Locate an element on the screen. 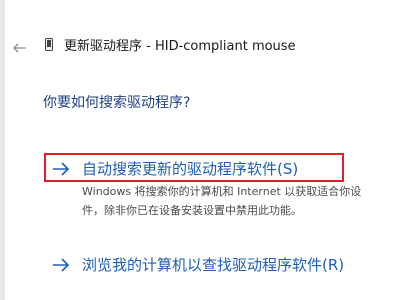 The image size is (400, 300). back-arrow-icon is located at coordinates (20, 45).